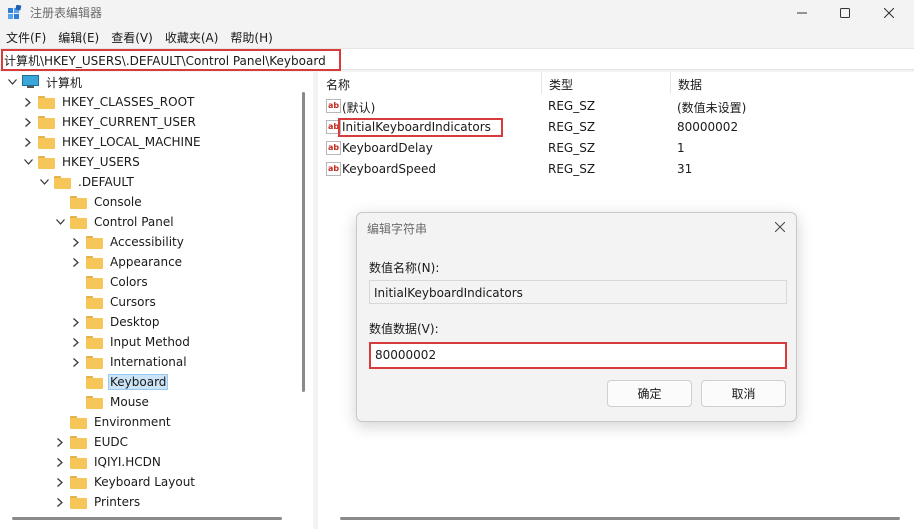  Describe the element at coordinates (404, 268) in the screenshot. I see `value-name-label: 数值名称(N):` at that location.